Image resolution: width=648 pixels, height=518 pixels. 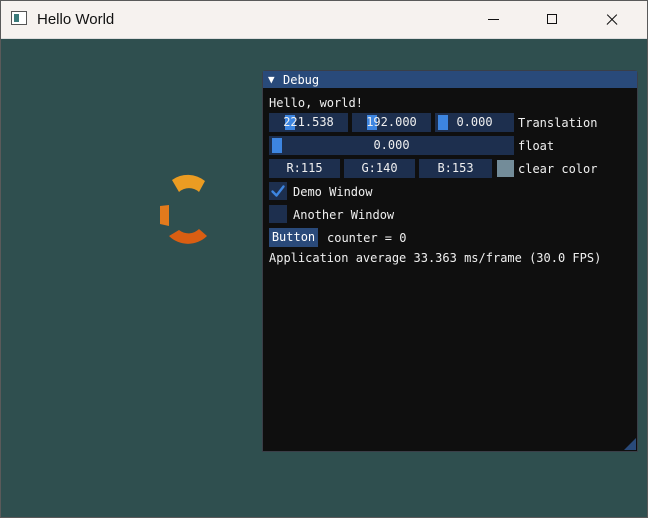 What do you see at coordinates (308, 122) in the screenshot?
I see `translation-x-slider: 221.538` at bounding box center [308, 122].